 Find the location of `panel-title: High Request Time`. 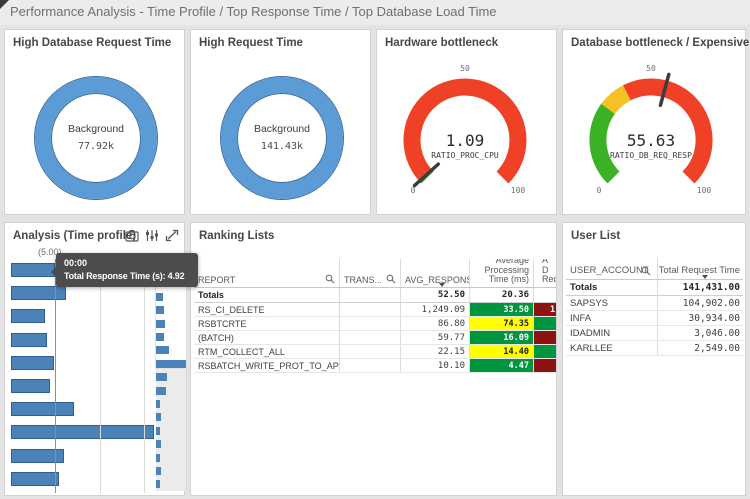

panel-title: High Request Time is located at coordinates (251, 43).